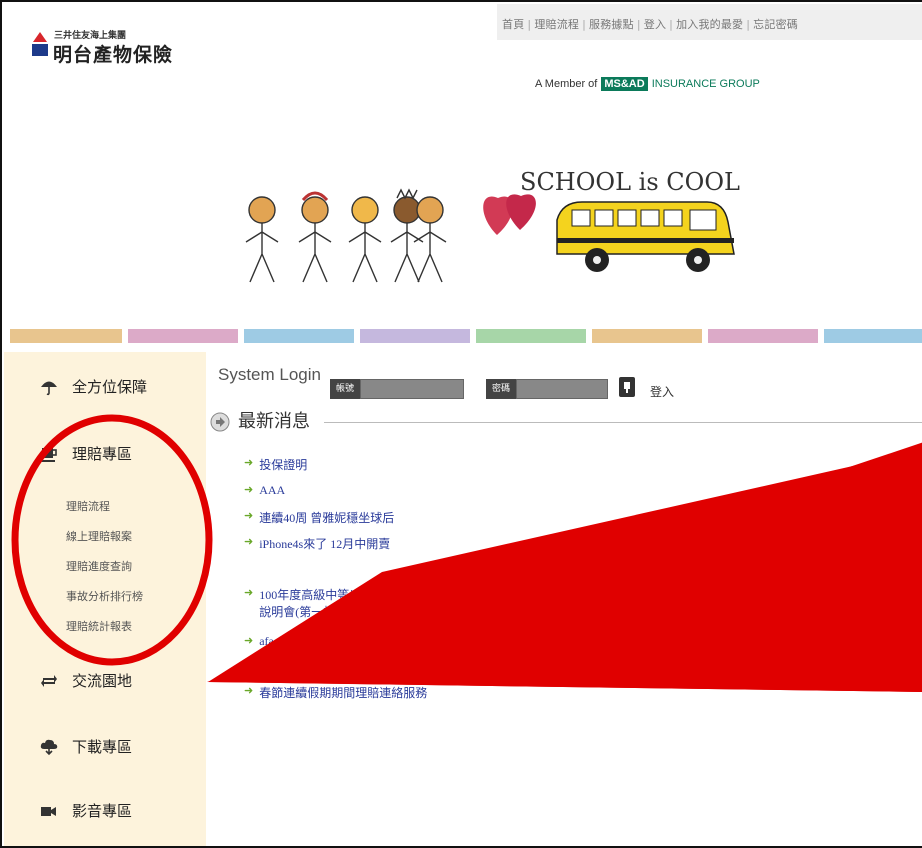  Describe the element at coordinates (611, 24) in the screenshot. I see `nav-service-locations-link: 服務據點` at that location.